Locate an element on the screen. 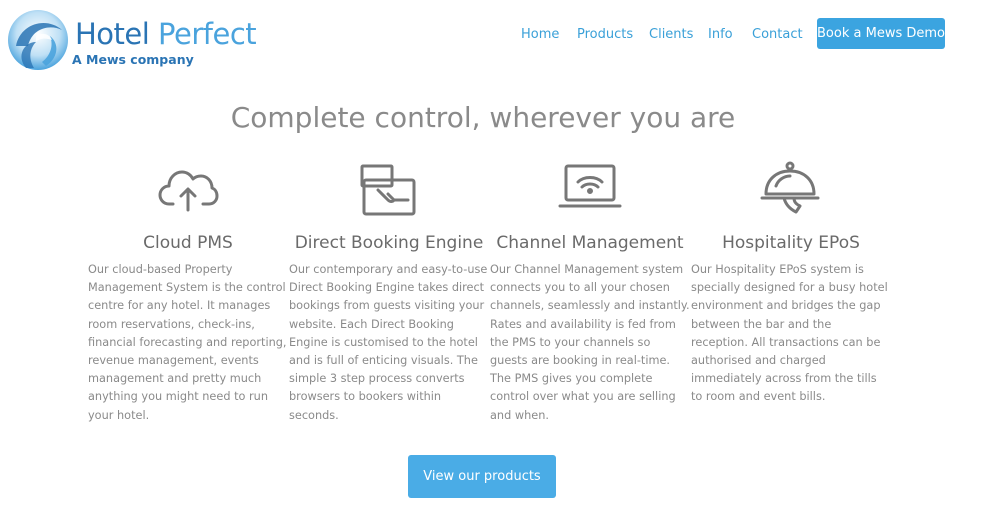 The height and width of the screenshot is (532, 1000). nav-info: Info is located at coordinates (720, 35).